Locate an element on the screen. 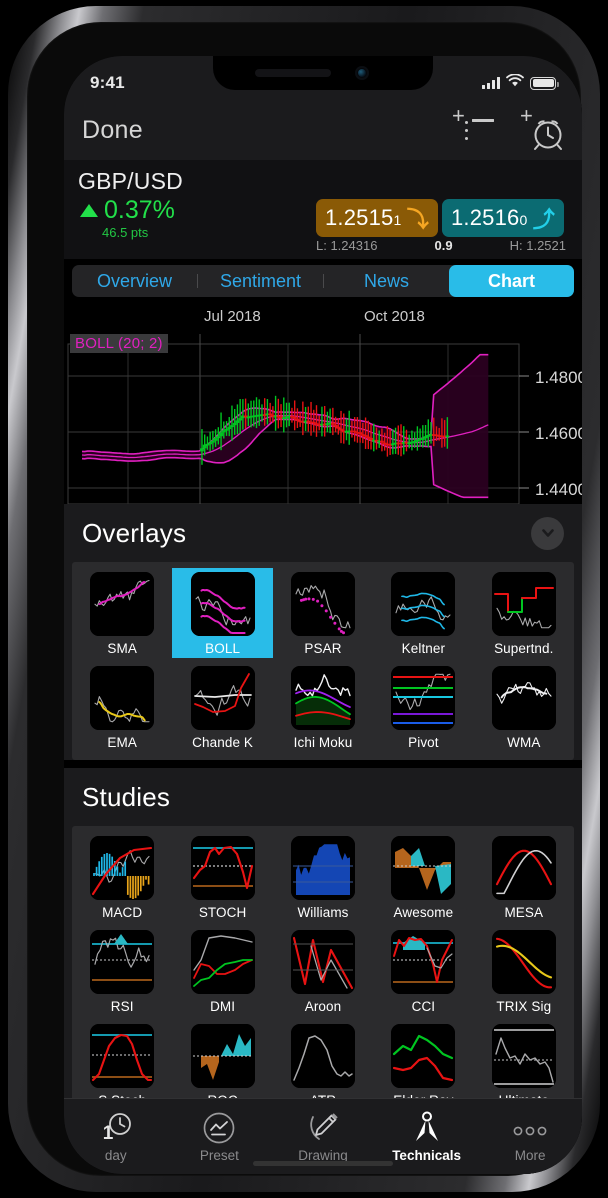 Image resolution: width=608 pixels, height=1198 pixels. indicator-tile-dmi: DMI is located at coordinates (222, 971).